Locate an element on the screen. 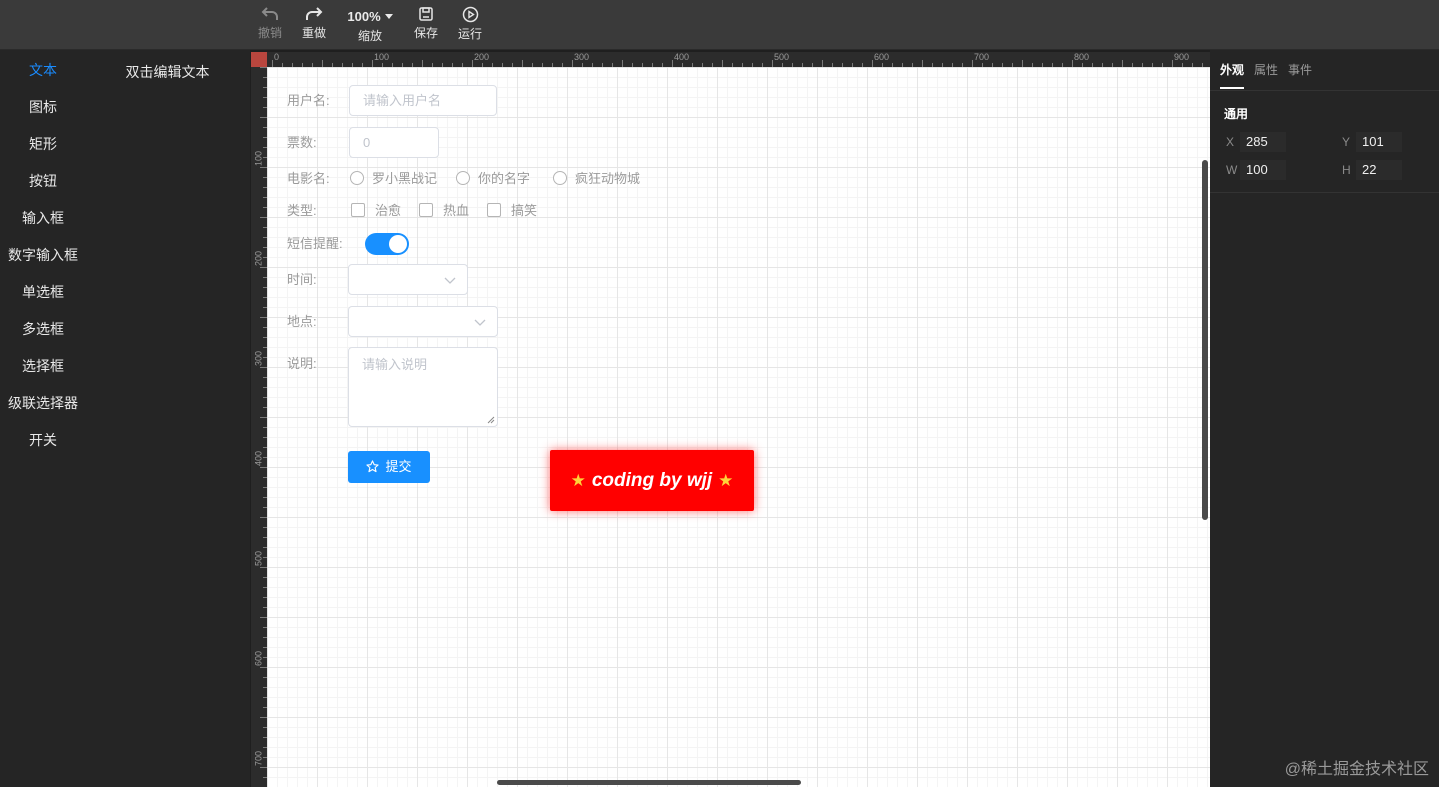 This screenshot has width=1439, height=787. movie-label: 电影名: is located at coordinates (308, 178).